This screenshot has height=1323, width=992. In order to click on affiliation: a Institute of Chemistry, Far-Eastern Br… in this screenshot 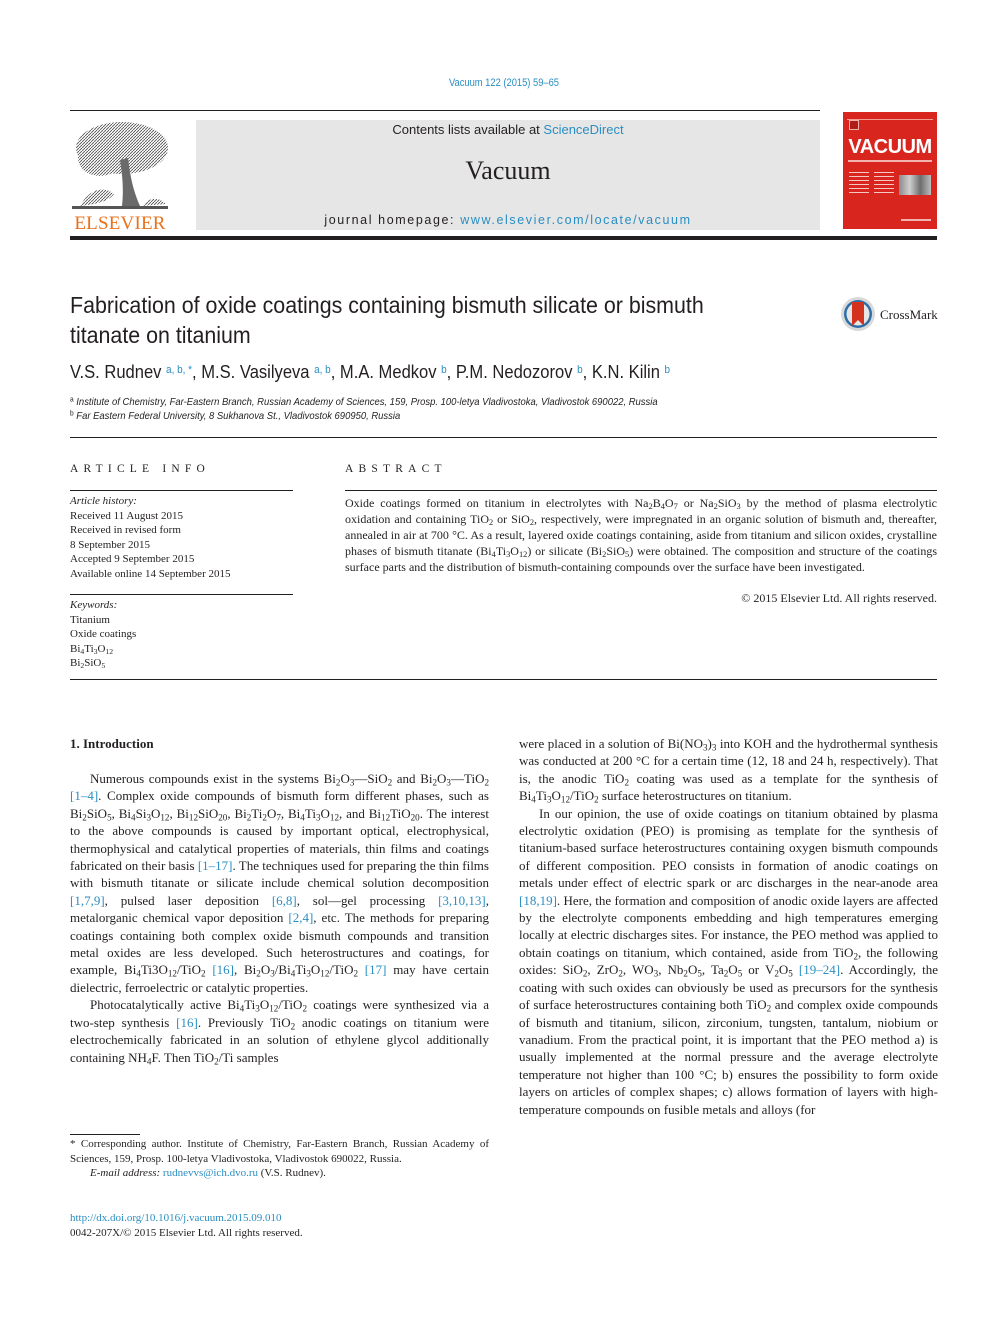, I will do `click(364, 401)`.